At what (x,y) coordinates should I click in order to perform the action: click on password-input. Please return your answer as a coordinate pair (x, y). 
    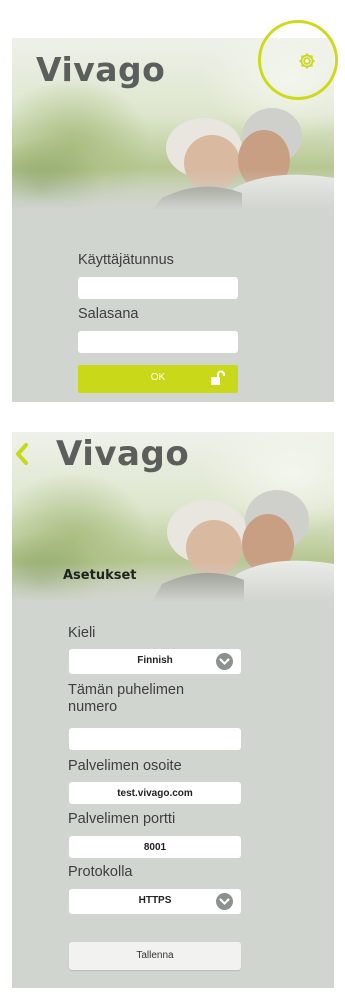
    Looking at the image, I should click on (158, 342).